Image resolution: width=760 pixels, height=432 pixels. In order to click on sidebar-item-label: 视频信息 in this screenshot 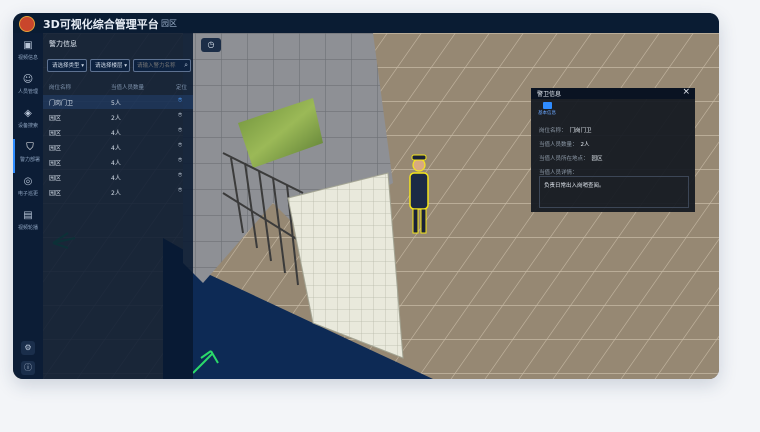, I will do `click(27, 58)`.